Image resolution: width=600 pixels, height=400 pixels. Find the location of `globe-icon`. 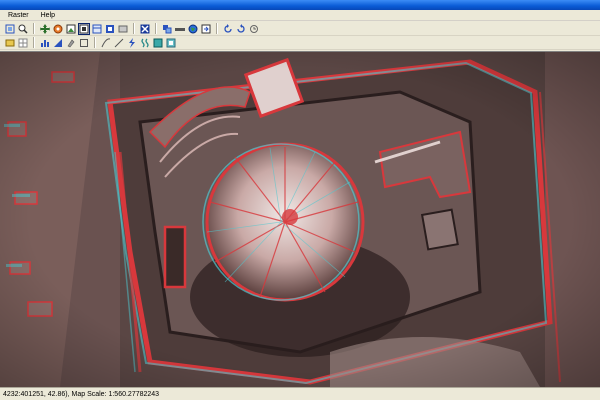

globe-icon is located at coordinates (193, 29).